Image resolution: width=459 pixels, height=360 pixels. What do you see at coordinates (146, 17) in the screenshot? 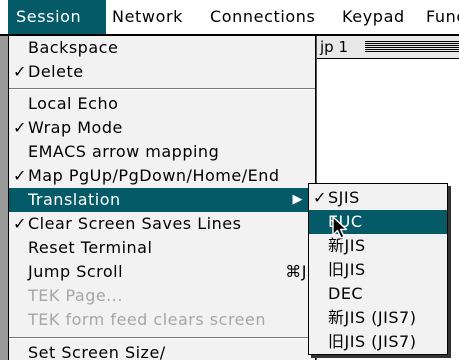
I see `menu-network: Network` at bounding box center [146, 17].